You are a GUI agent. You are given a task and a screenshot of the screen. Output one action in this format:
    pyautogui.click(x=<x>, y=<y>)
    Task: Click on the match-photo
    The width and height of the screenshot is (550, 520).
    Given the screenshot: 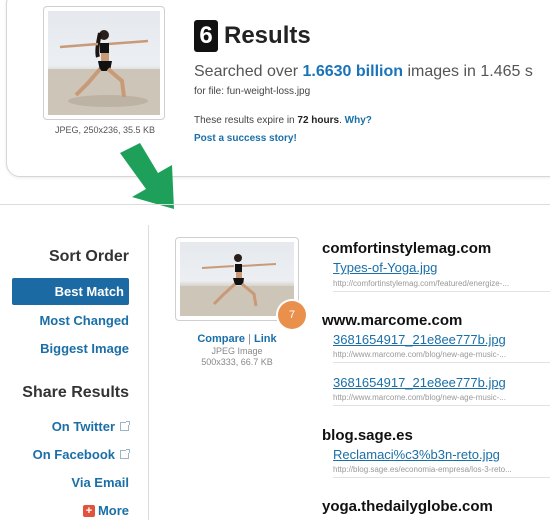 What is the action you would take?
    pyautogui.click(x=237, y=279)
    